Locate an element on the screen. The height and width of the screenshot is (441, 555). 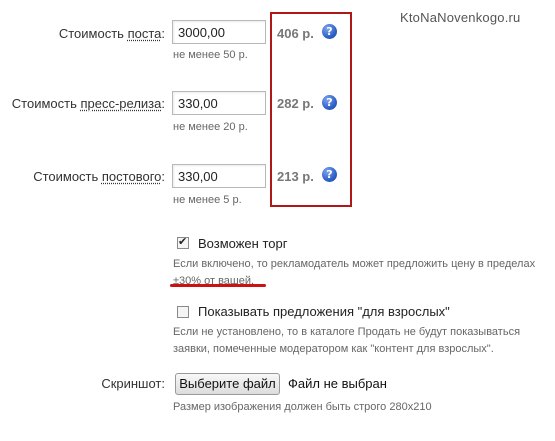
screenshot-label: Скриншот: is located at coordinates (133, 383).